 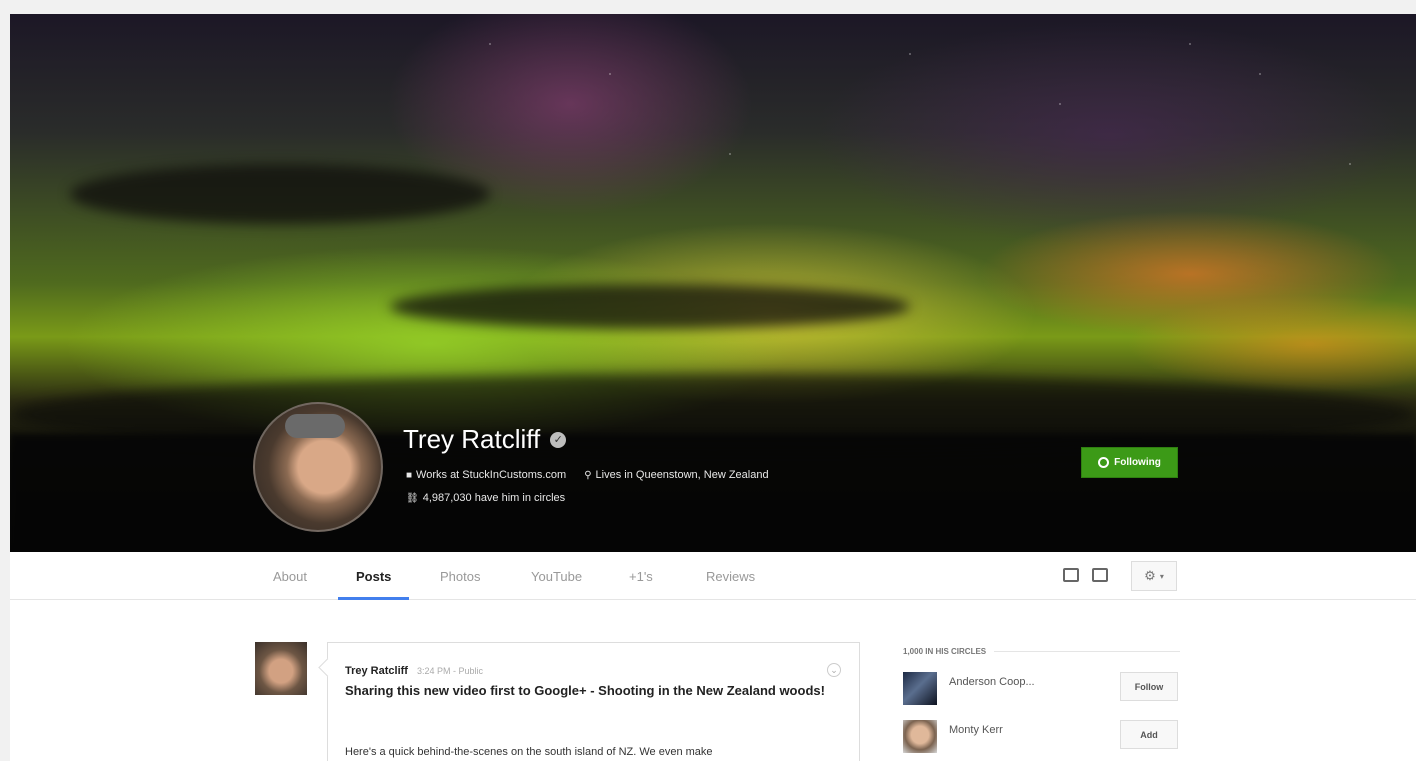 What do you see at coordinates (1149, 686) in the screenshot?
I see `follow-button: Follow` at bounding box center [1149, 686].